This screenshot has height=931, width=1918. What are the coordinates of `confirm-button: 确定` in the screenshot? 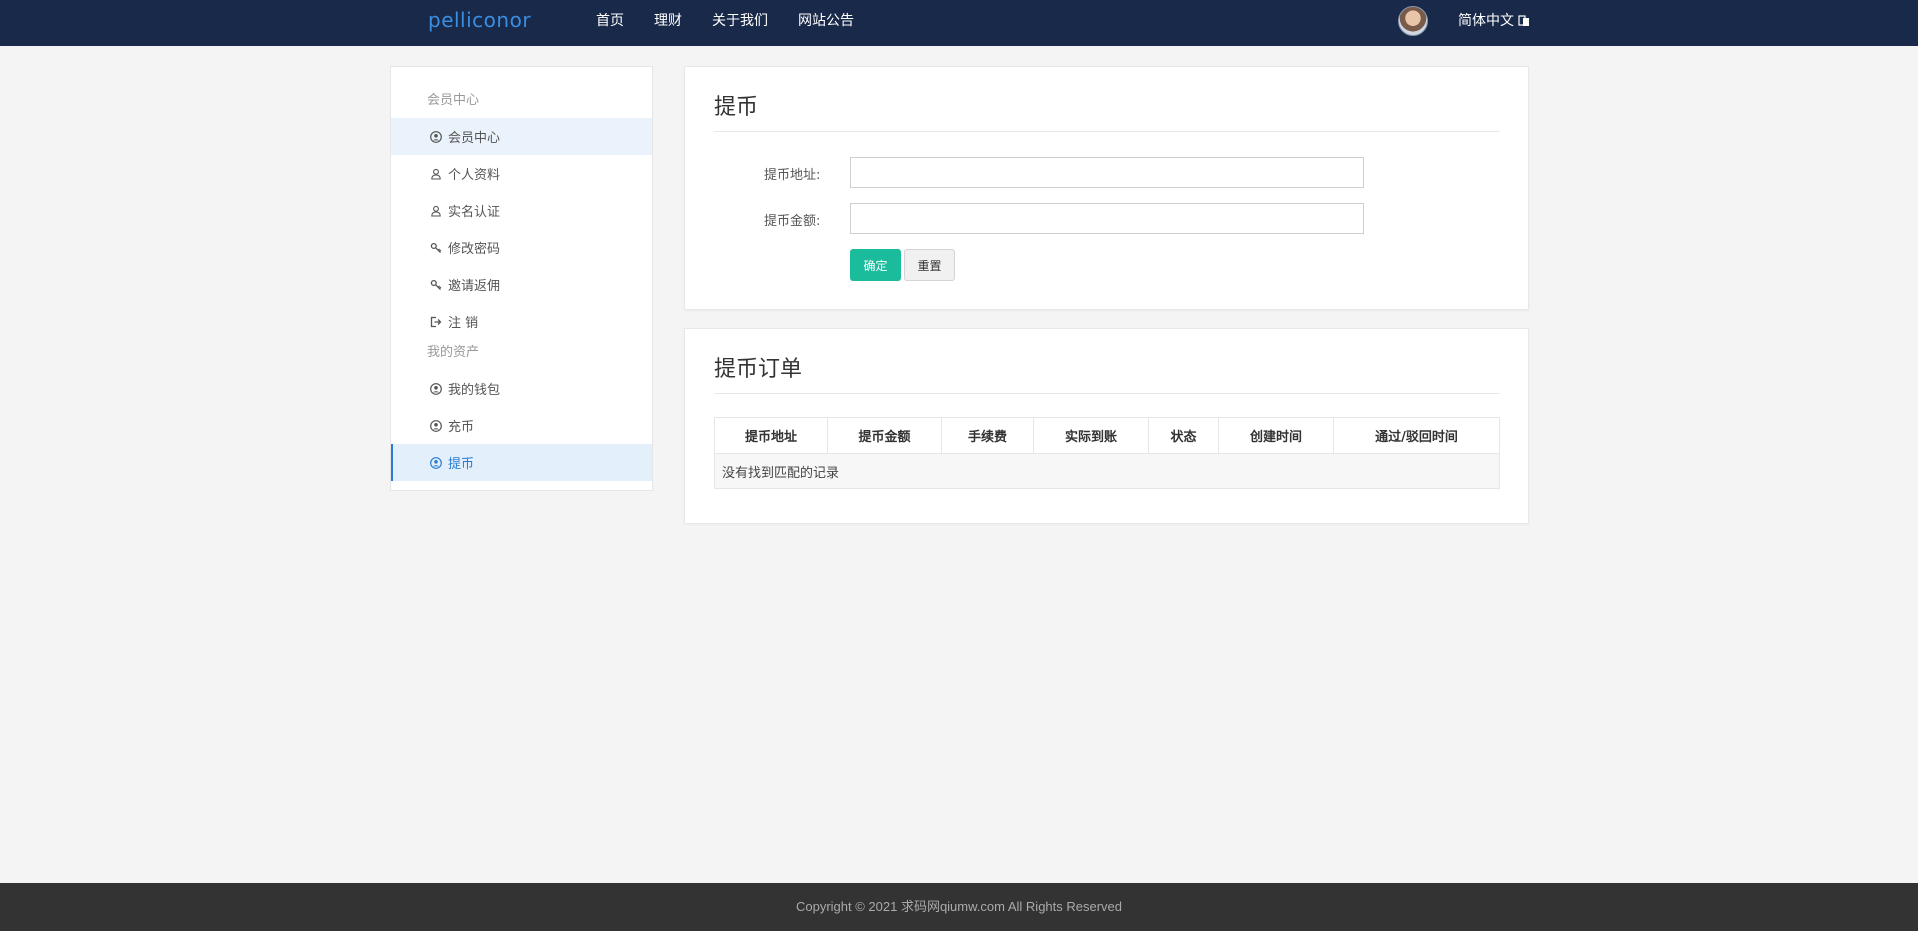 It's located at (875, 265).